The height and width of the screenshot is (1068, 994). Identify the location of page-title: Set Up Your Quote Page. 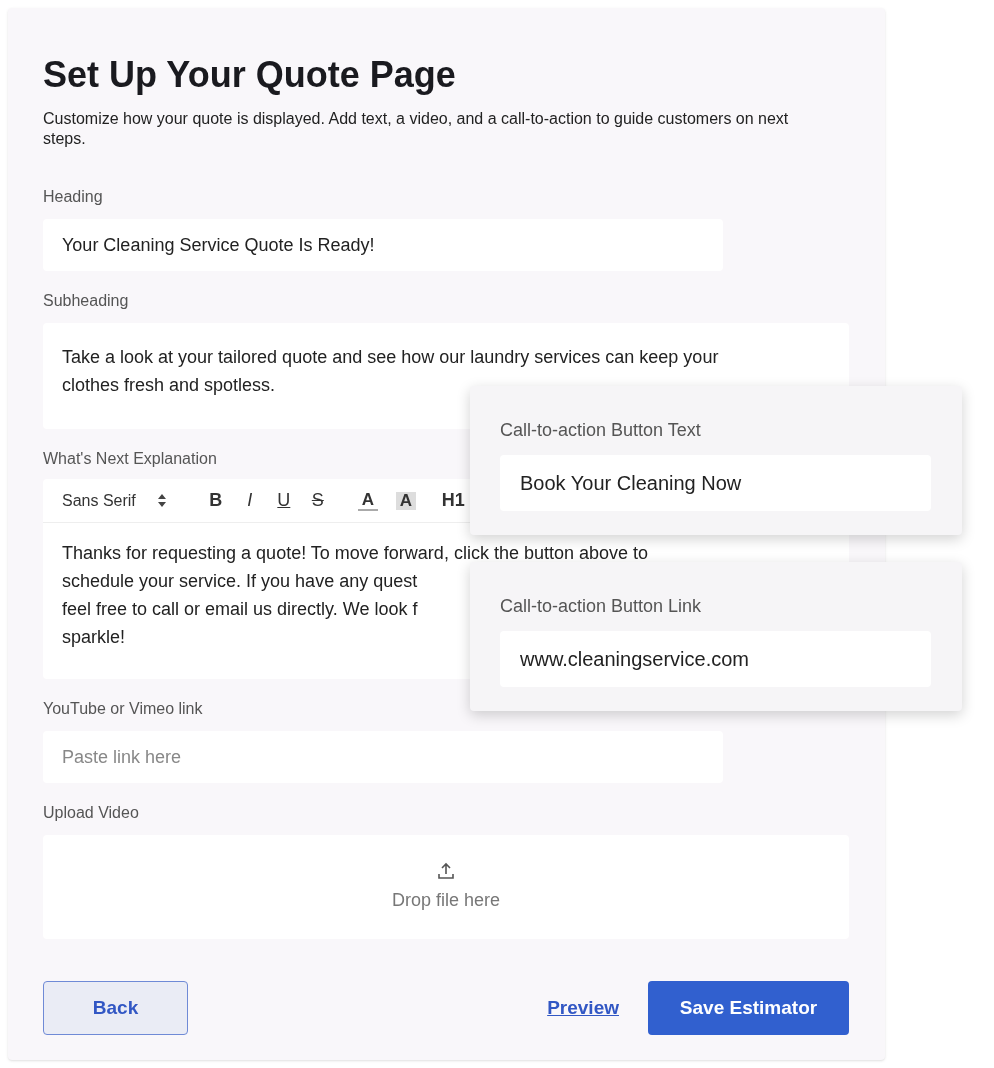
(250, 75).